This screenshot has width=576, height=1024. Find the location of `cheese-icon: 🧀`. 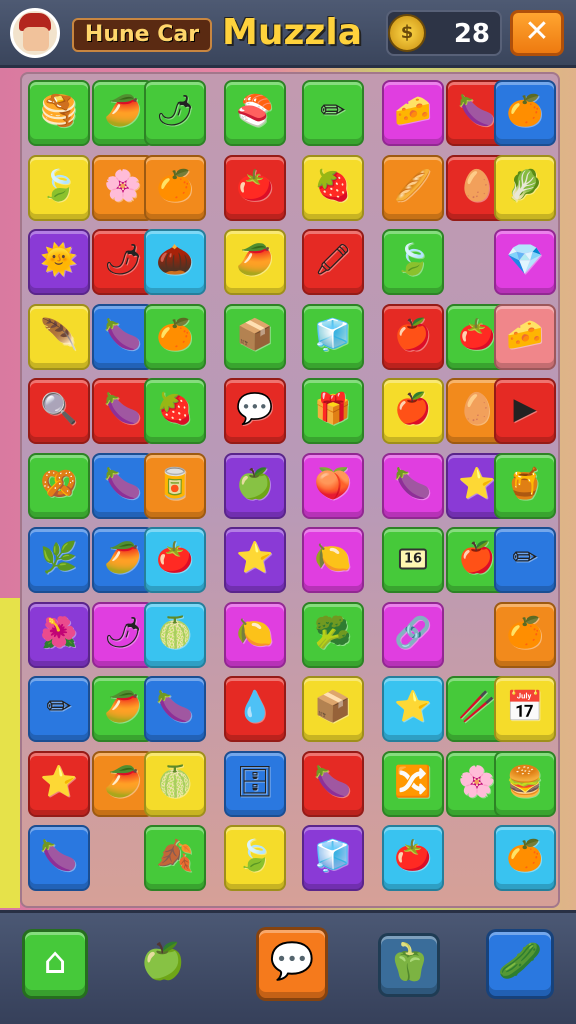

cheese-icon: 🧀 is located at coordinates (525, 334).